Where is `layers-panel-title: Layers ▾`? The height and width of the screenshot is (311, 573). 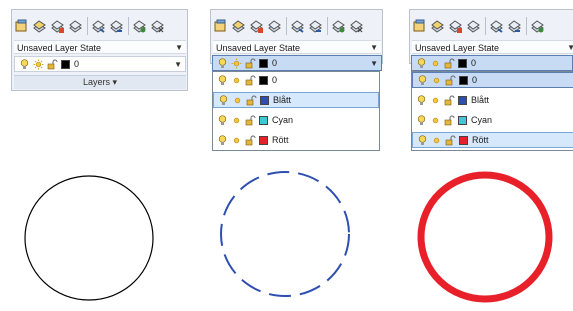 layers-panel-title: Layers ▾ is located at coordinates (100, 82).